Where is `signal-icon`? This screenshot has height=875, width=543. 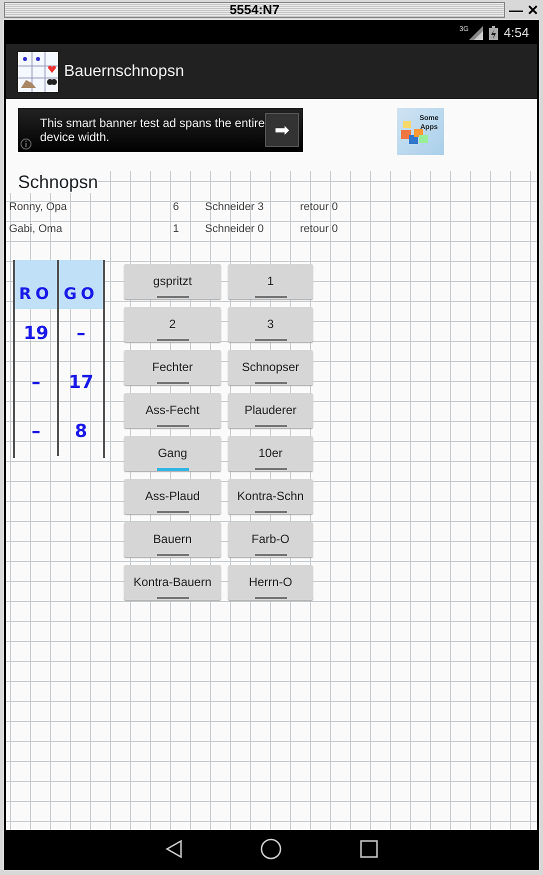 signal-icon is located at coordinates (475, 33).